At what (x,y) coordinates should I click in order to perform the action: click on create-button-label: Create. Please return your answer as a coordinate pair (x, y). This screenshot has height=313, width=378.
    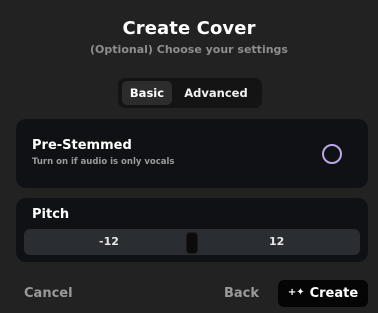
    Looking at the image, I should click on (334, 293).